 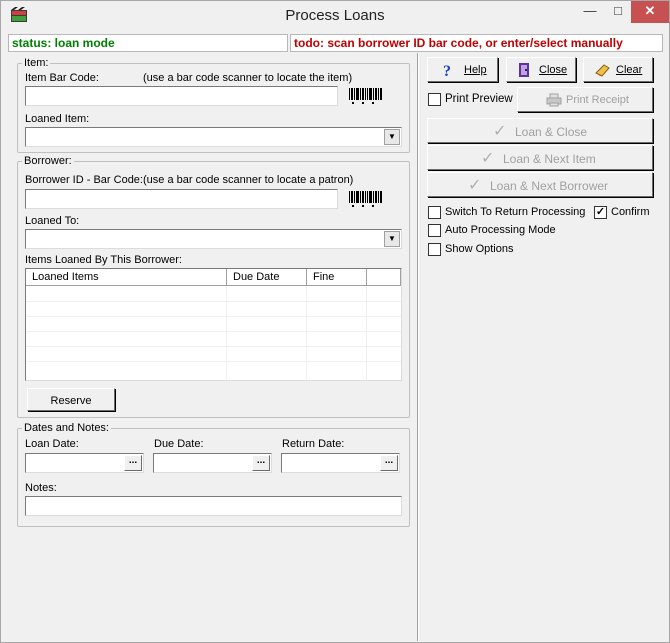 I want to click on notes-label: Notes:, so click(x=41, y=488).